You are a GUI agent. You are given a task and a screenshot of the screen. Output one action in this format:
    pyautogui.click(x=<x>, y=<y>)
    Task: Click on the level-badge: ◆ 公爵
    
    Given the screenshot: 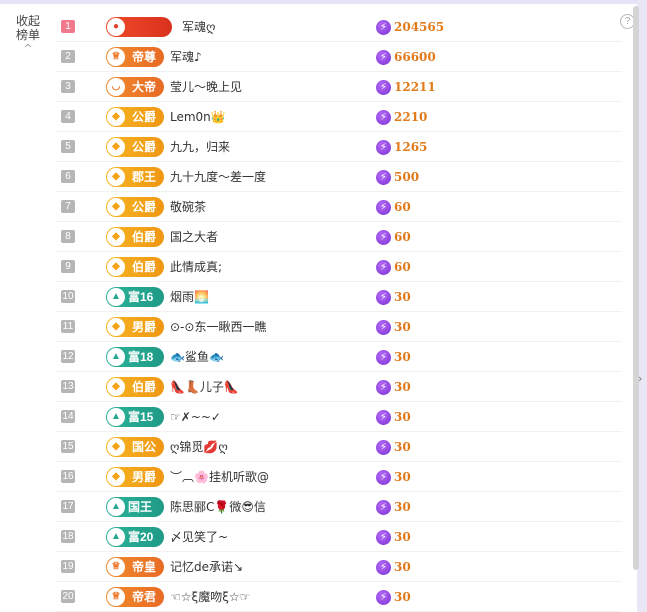 What is the action you would take?
    pyautogui.click(x=135, y=147)
    